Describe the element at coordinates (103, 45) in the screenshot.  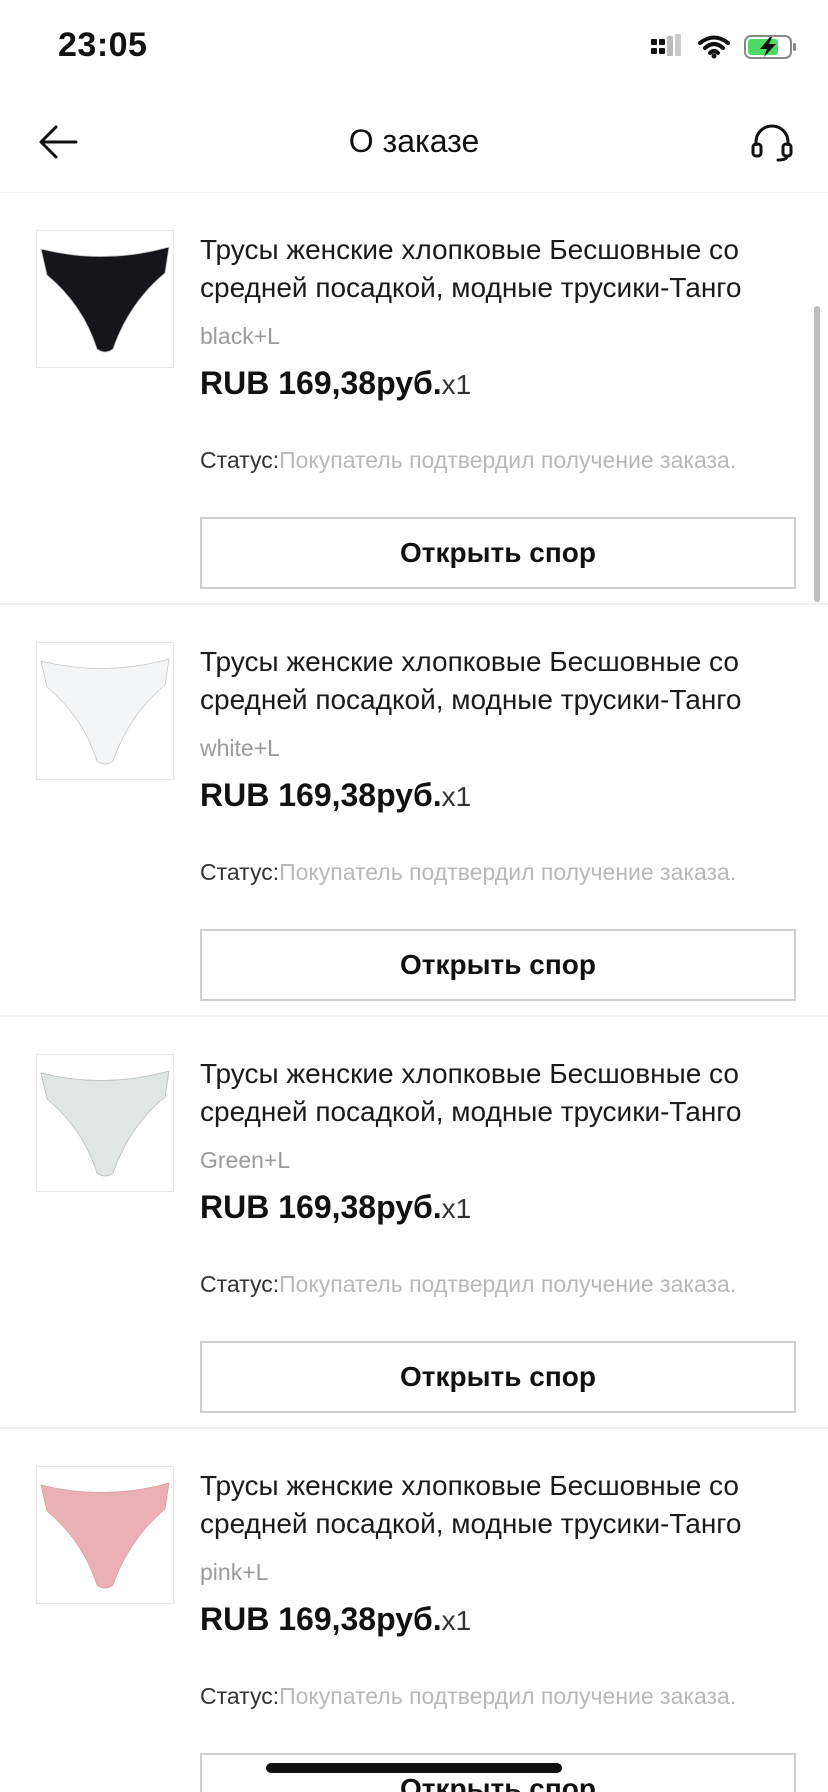
I see `status-time: 23:05` at that location.